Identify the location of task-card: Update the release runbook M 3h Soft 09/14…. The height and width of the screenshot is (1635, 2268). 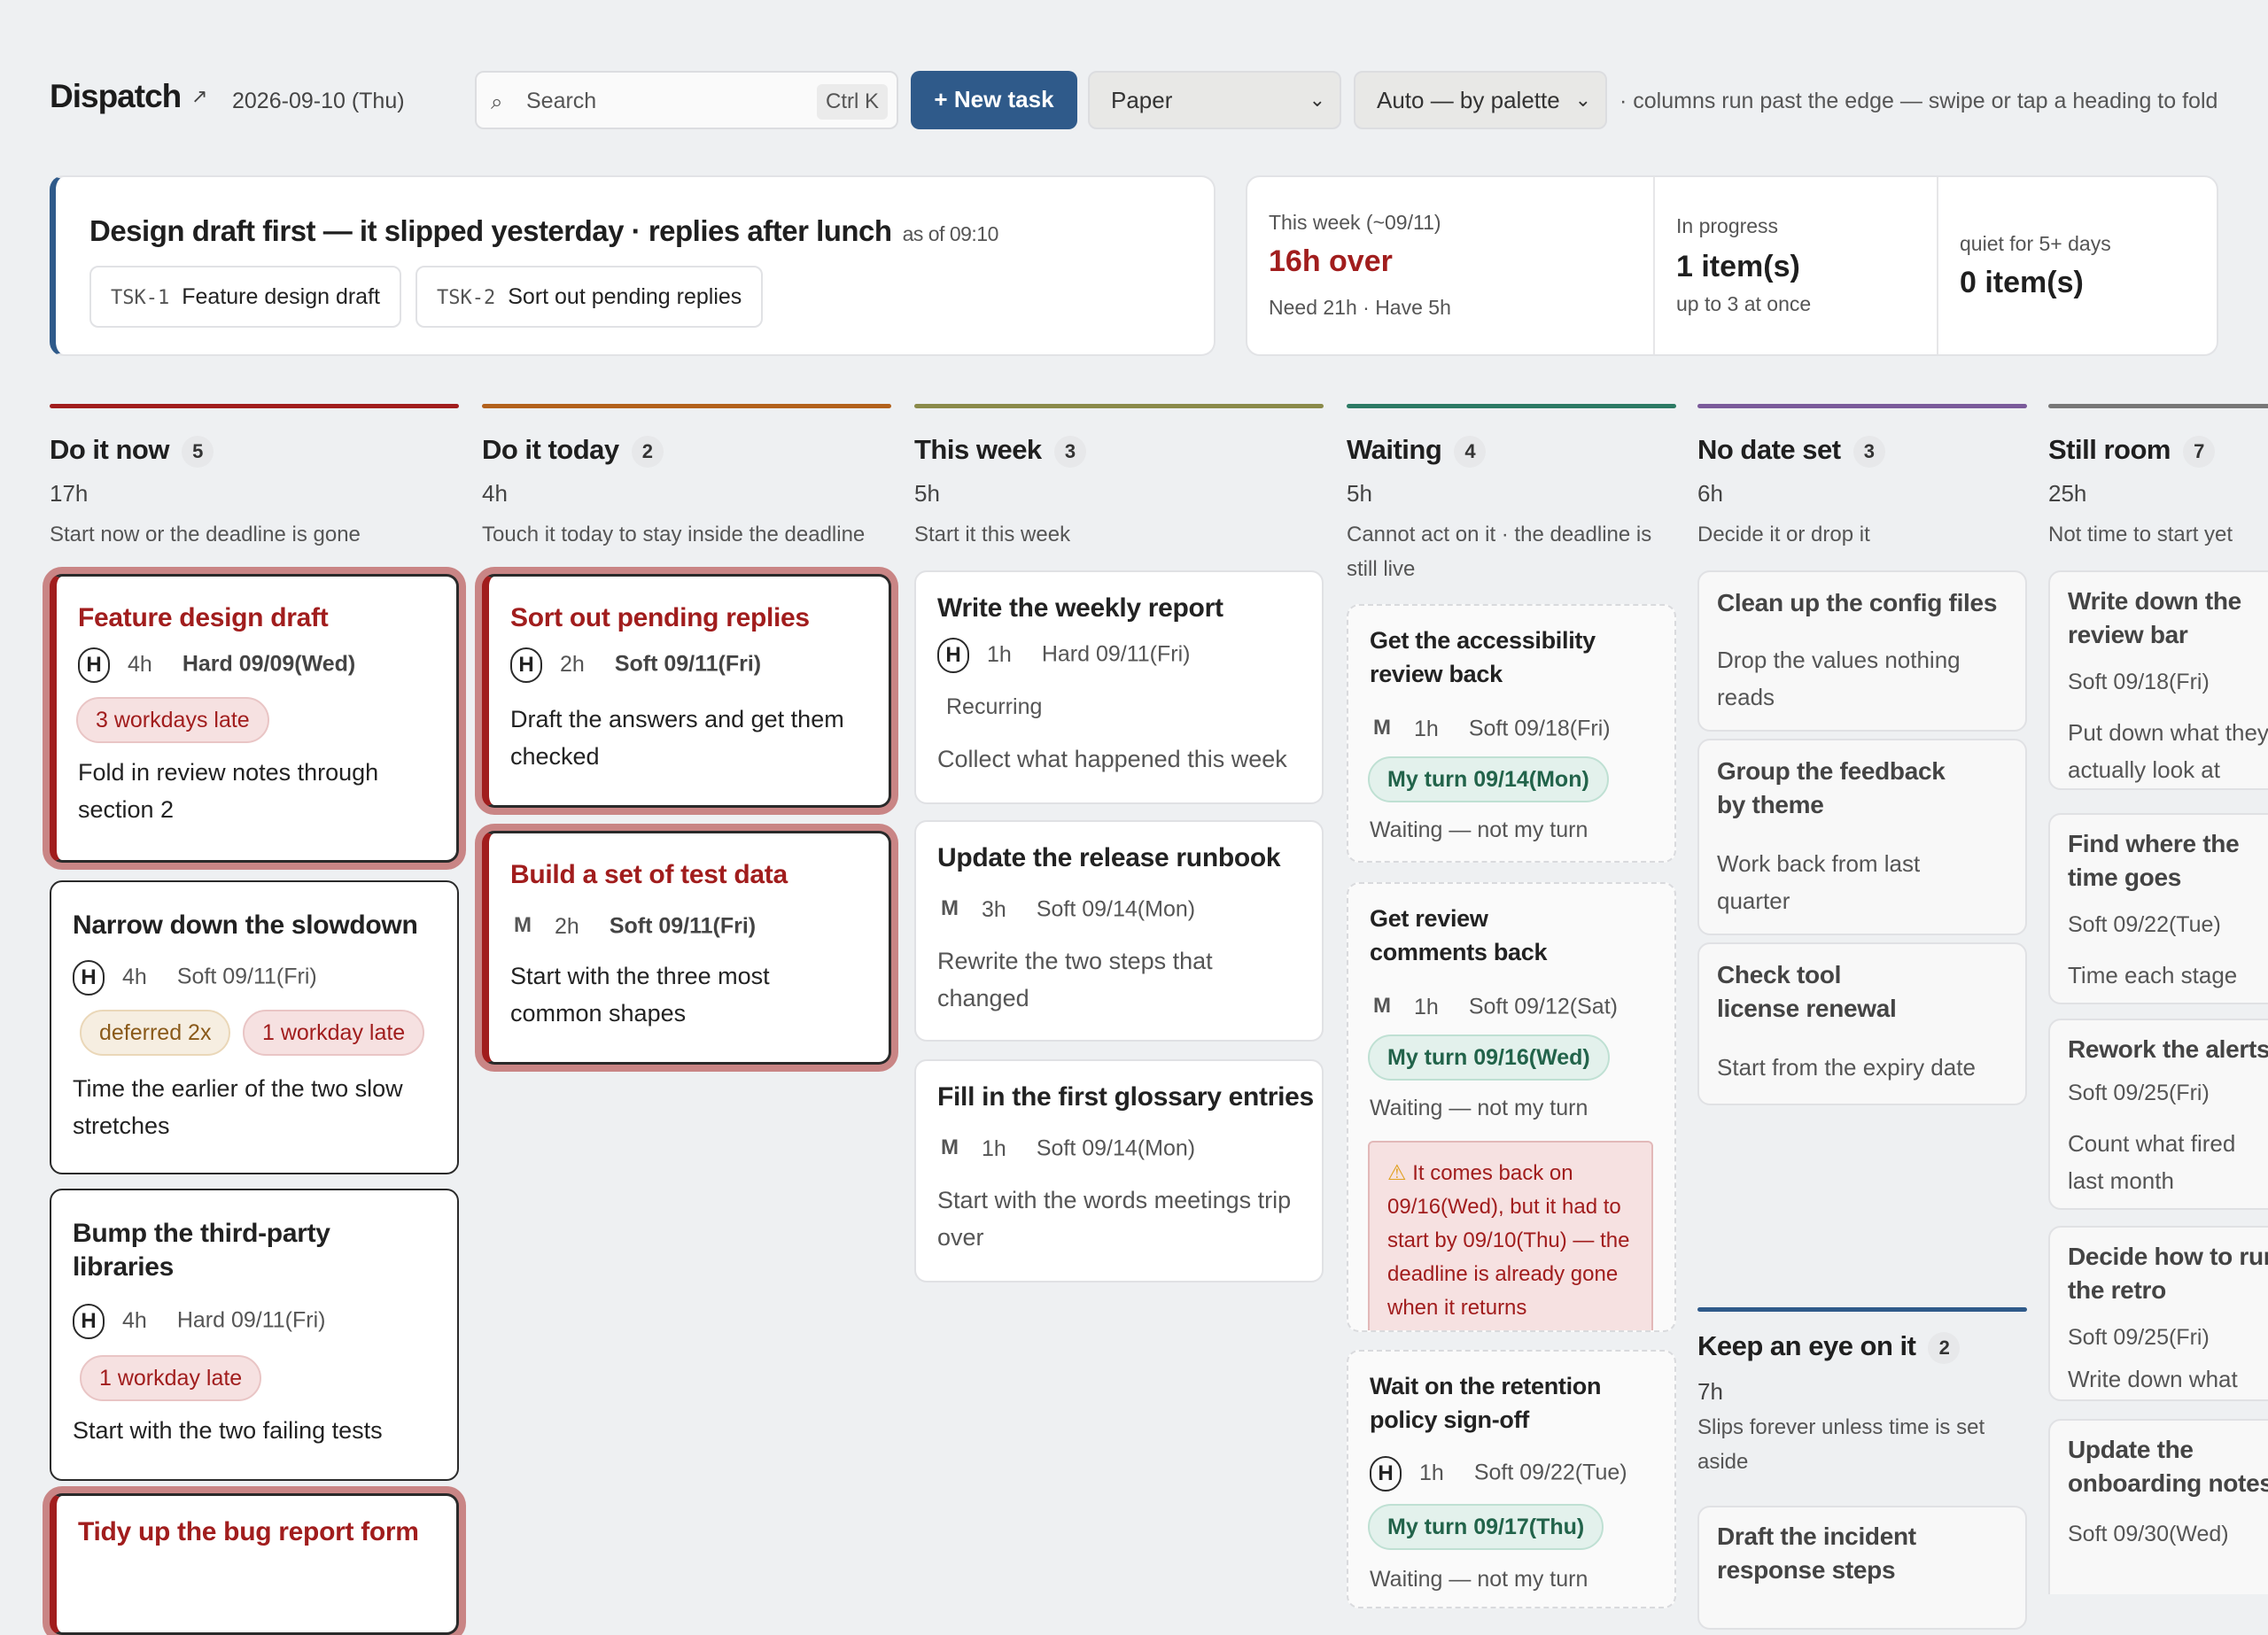
(1119, 931).